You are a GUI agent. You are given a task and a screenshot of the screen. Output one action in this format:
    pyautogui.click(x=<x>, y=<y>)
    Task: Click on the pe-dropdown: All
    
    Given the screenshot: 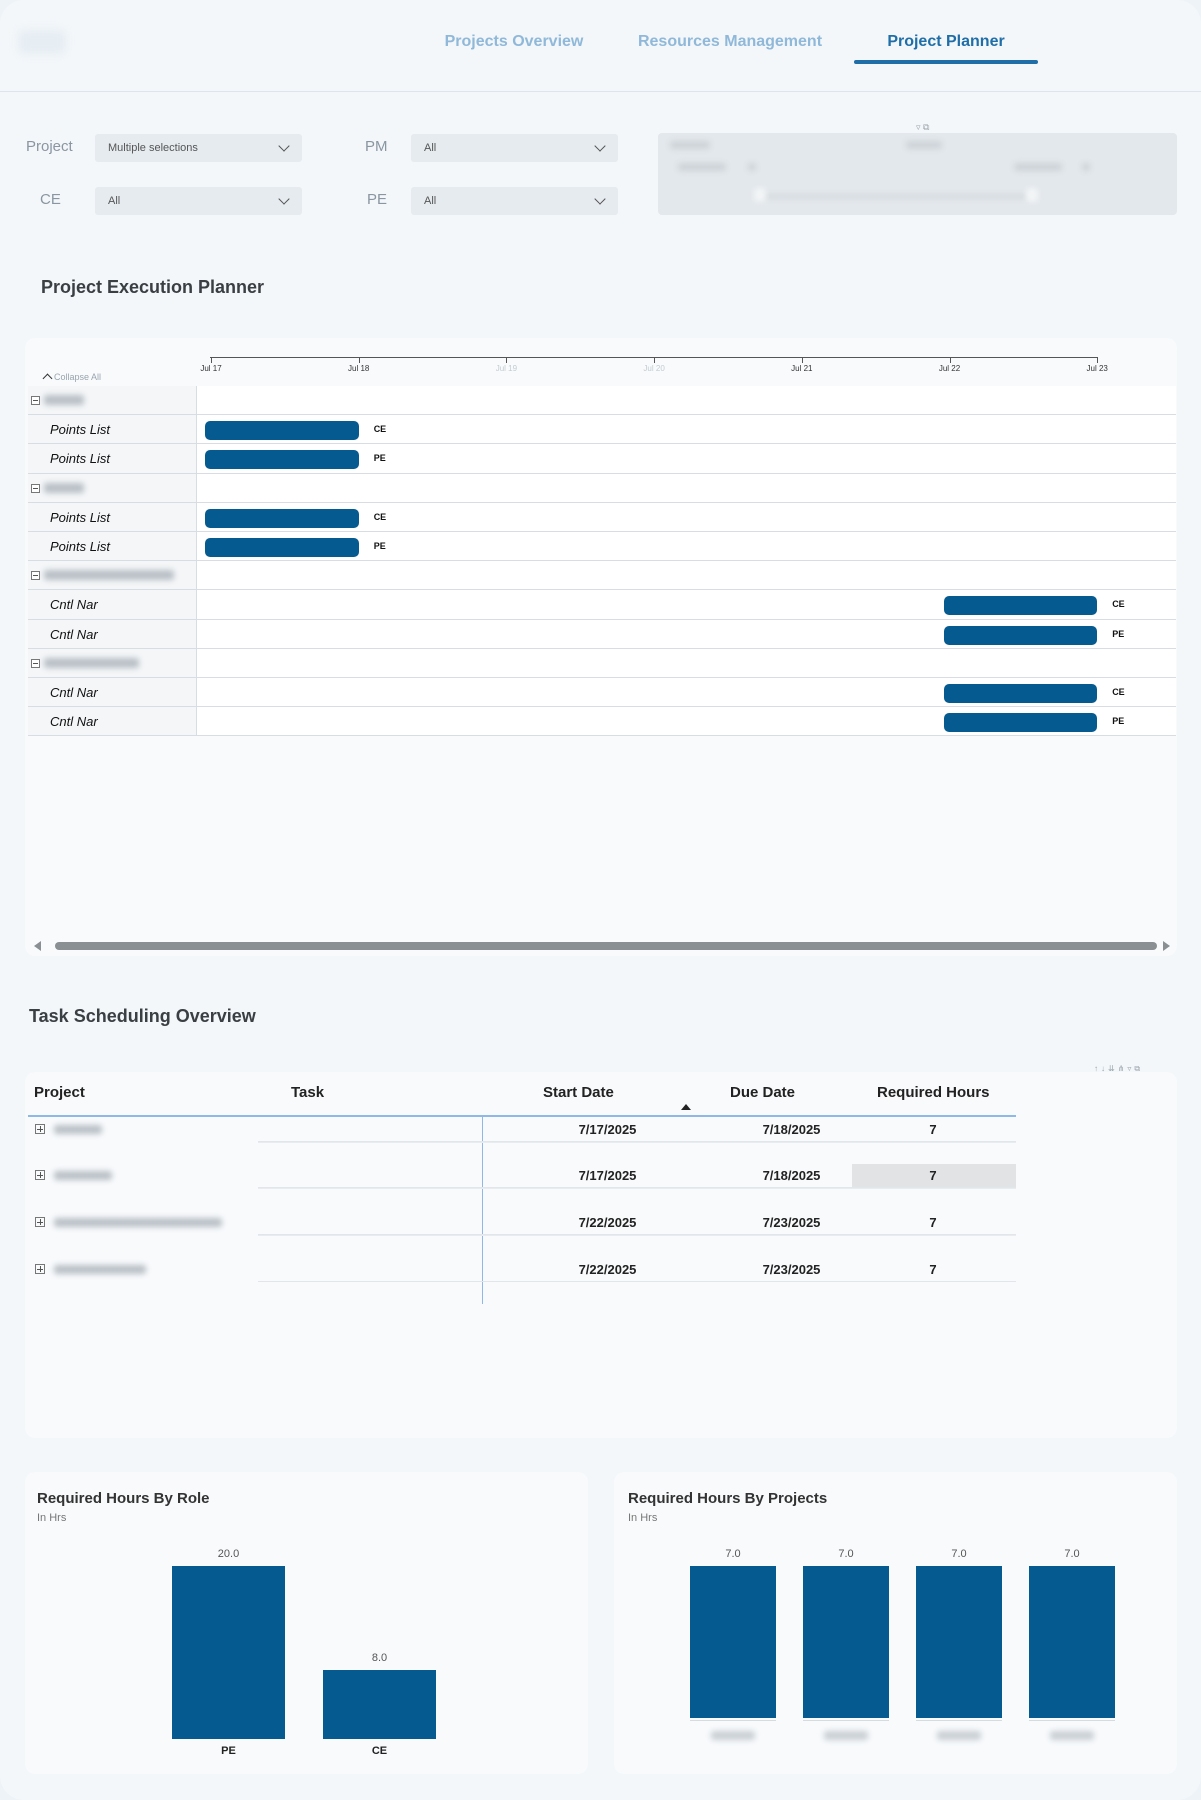 What is the action you would take?
    pyautogui.click(x=514, y=201)
    